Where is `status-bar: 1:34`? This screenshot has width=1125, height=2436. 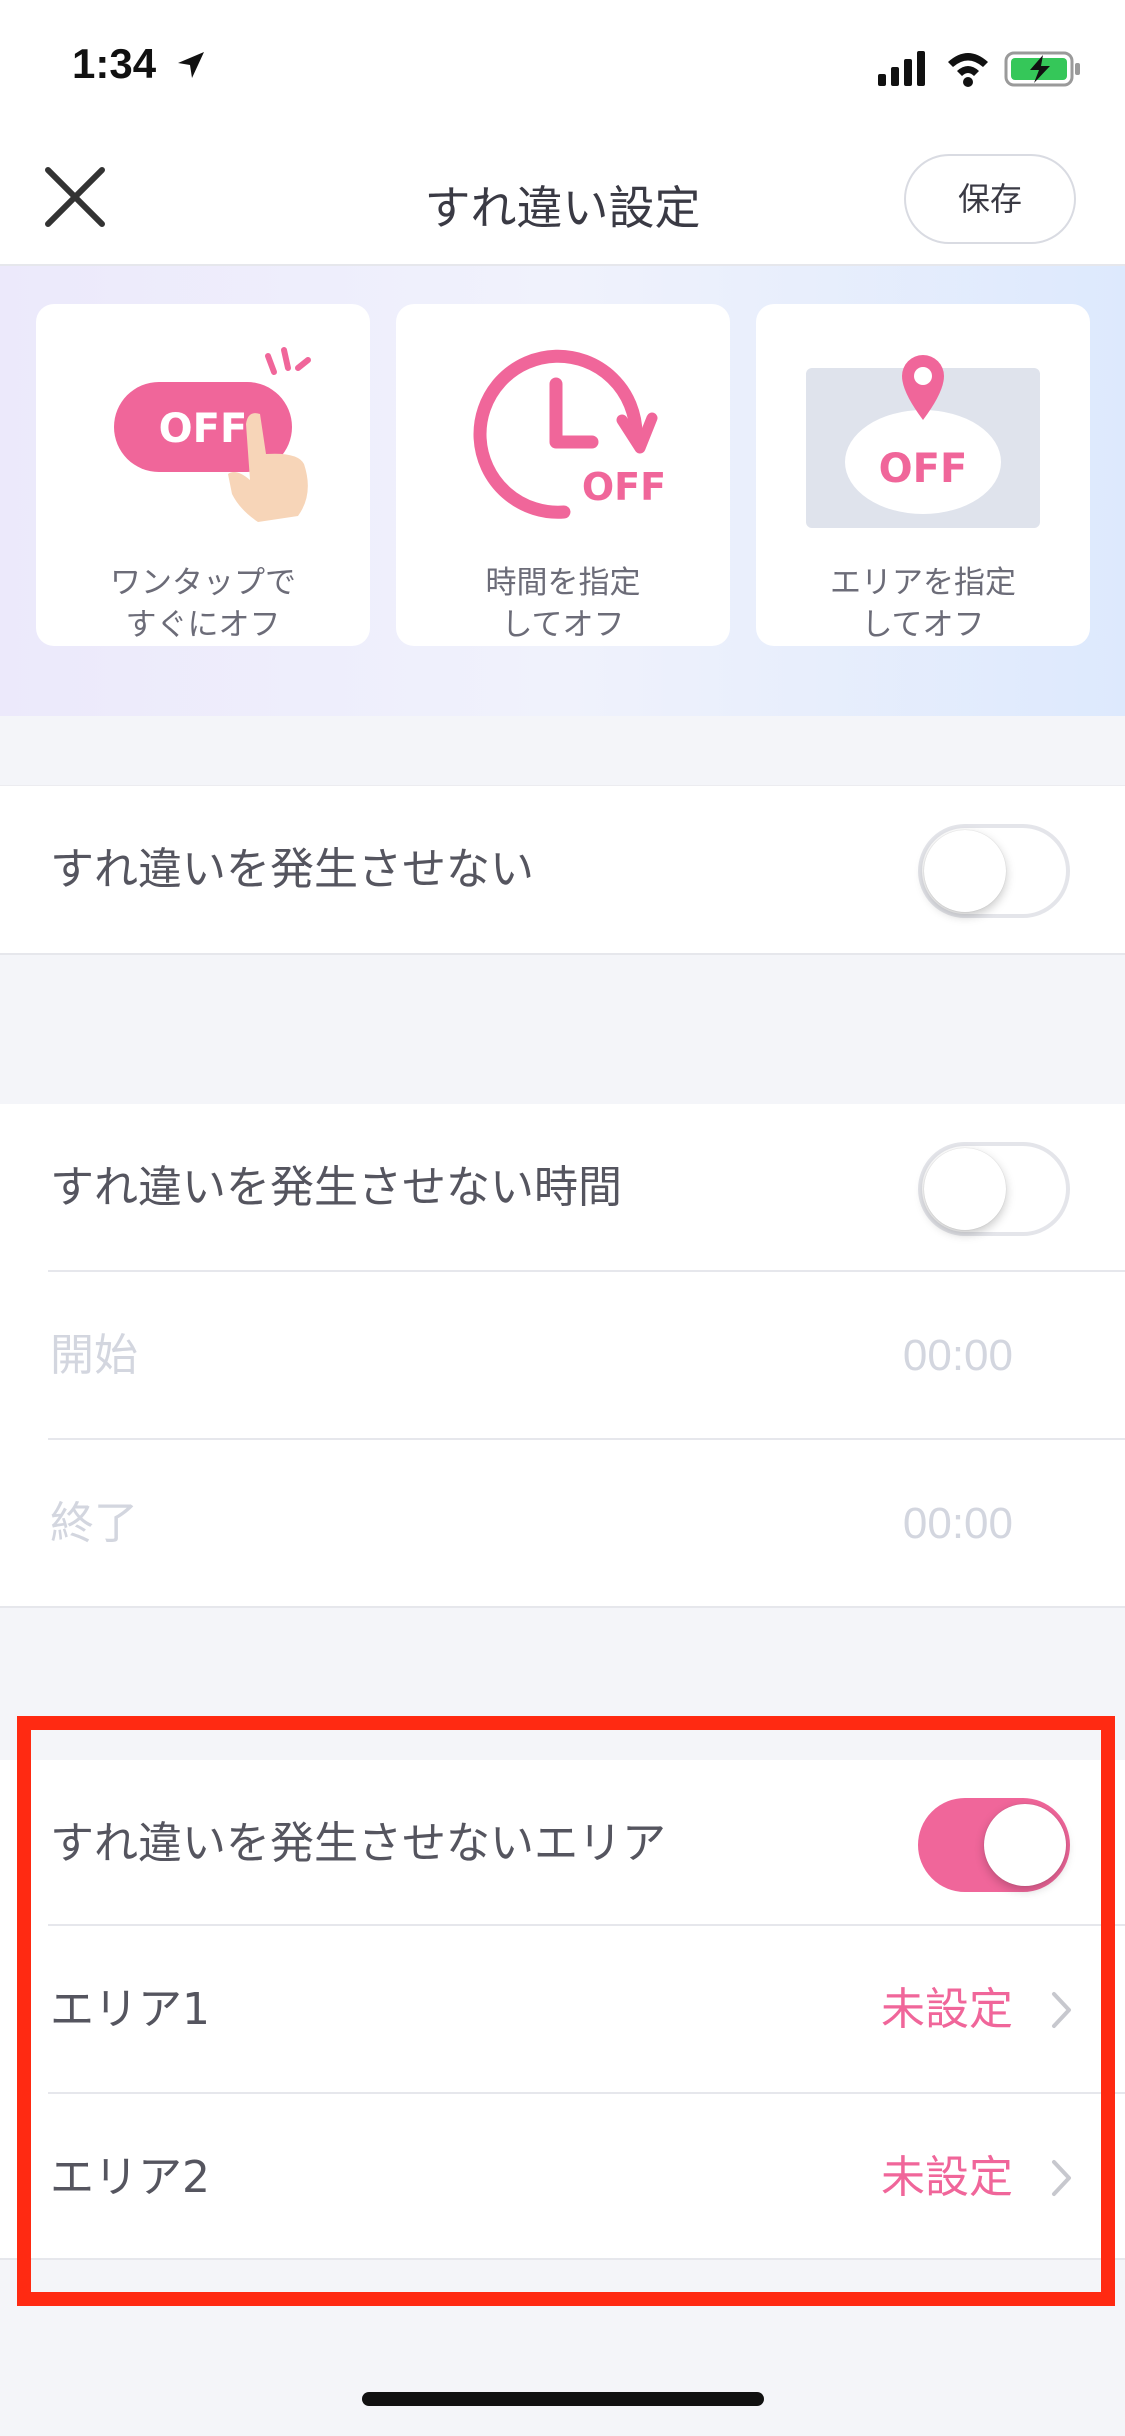
status-bar: 1:34 is located at coordinates (562, 66).